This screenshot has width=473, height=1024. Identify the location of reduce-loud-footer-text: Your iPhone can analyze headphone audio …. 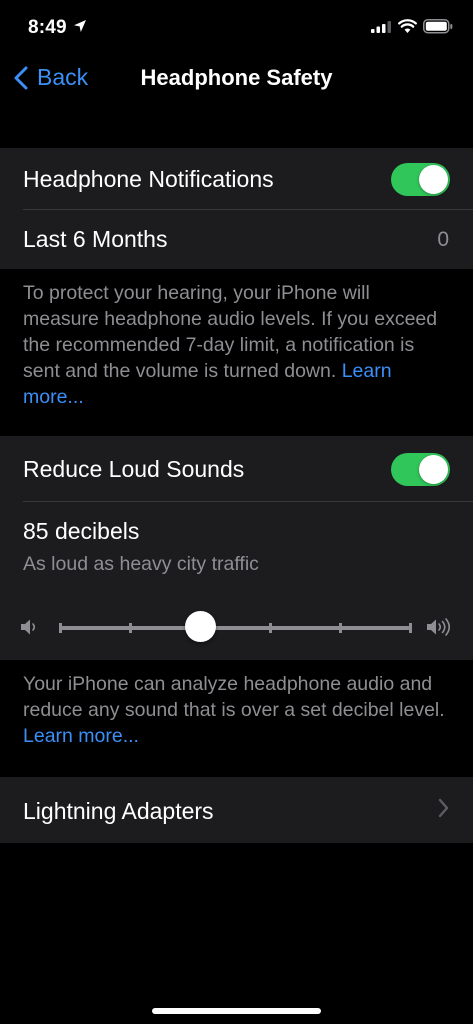
(234, 697).